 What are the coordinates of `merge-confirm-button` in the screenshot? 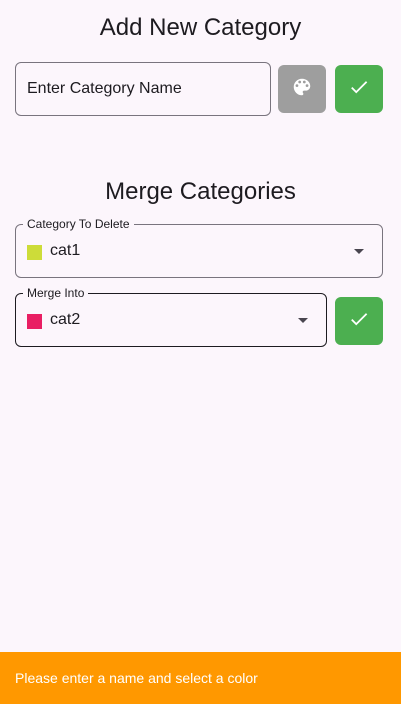 It's located at (359, 321).